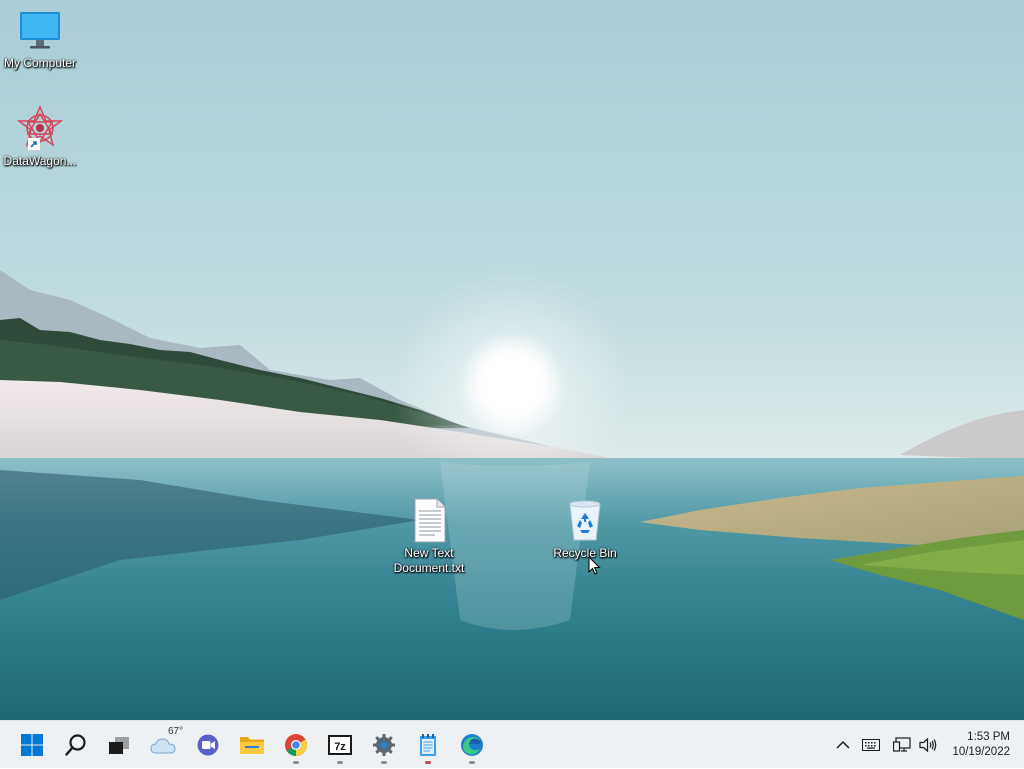  I want to click on taskbar-chat-button, so click(208, 745).